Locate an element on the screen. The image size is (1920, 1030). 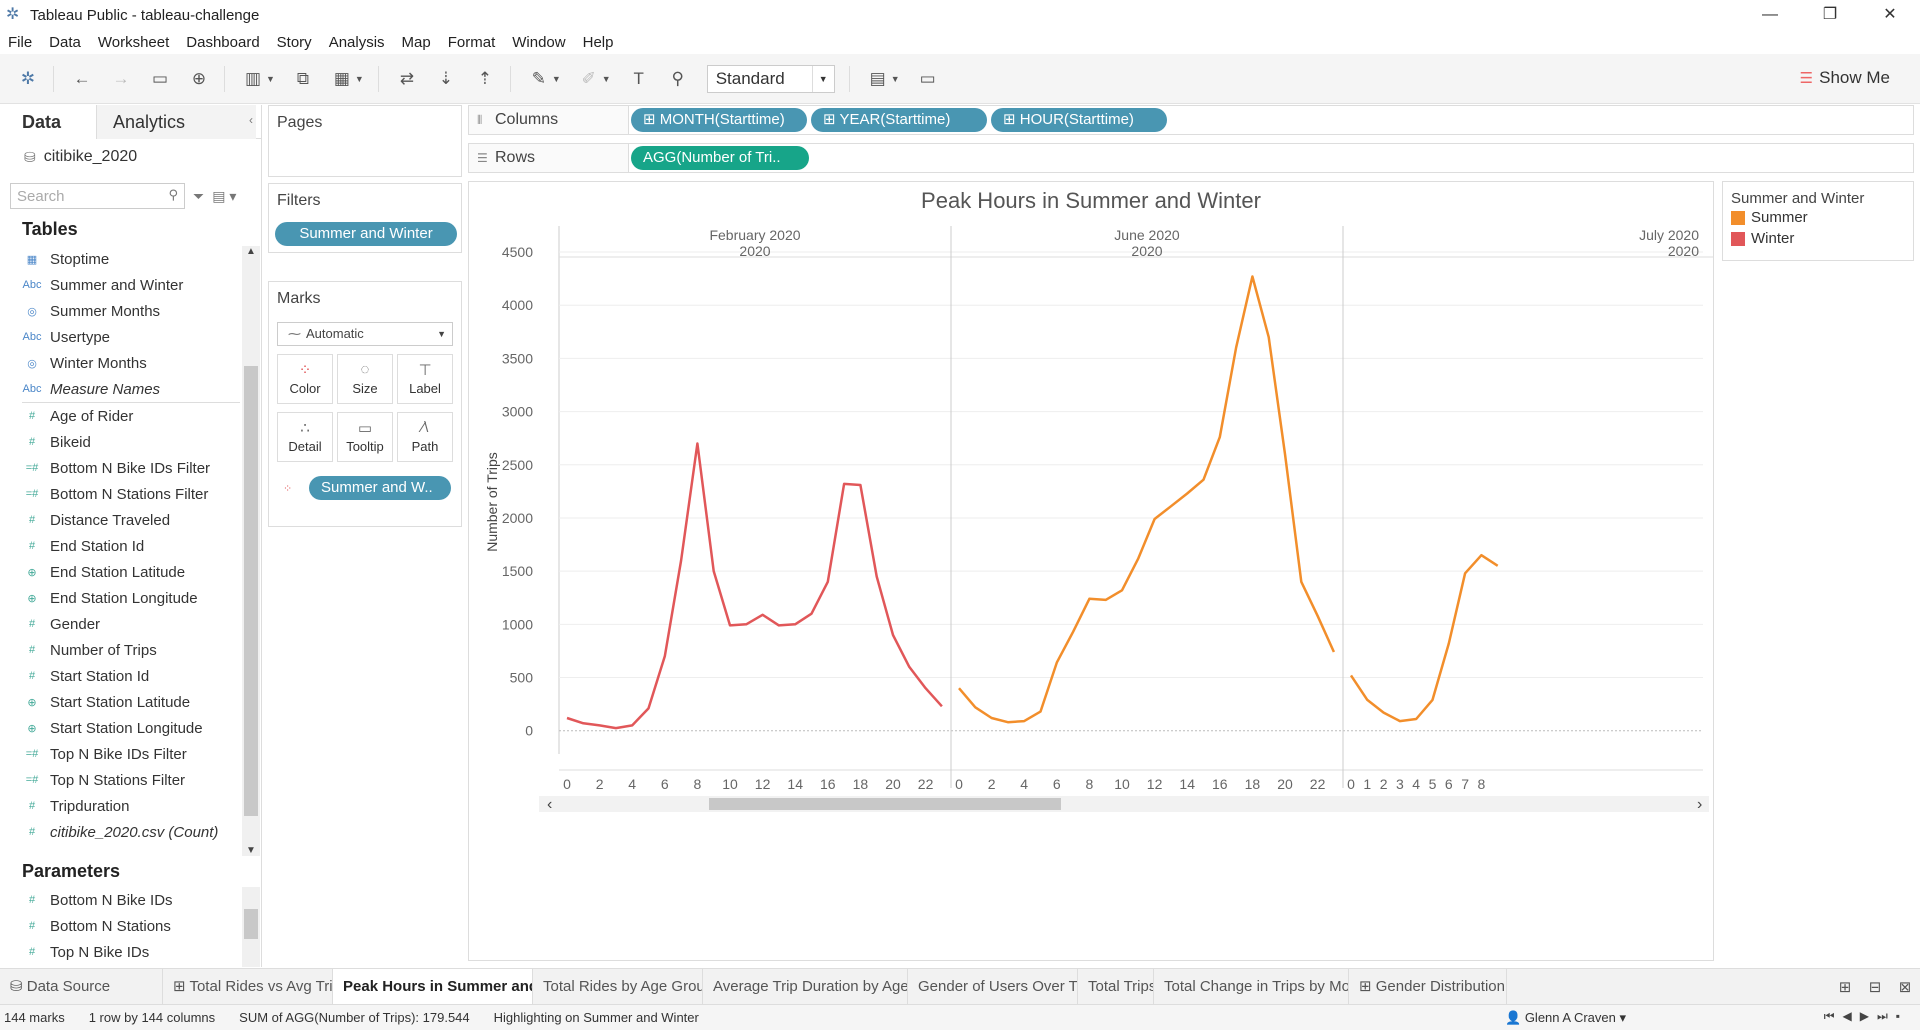
swap-rows-columns-icon: ⇄ is located at coordinates (407, 79).